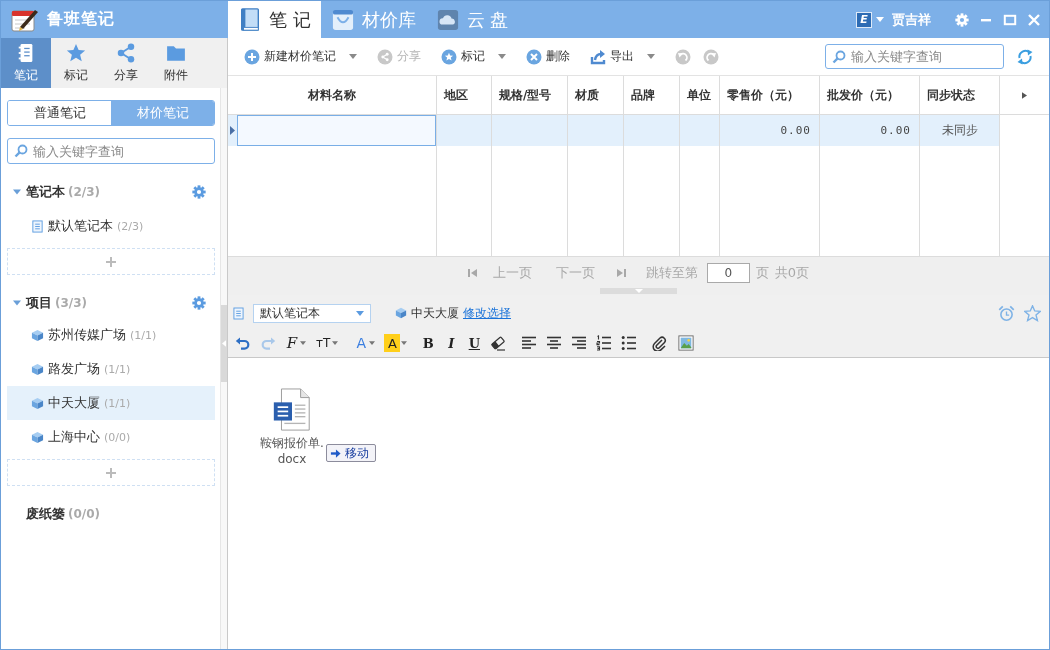  What do you see at coordinates (312, 313) in the screenshot?
I see `notebook-select: 默认笔记本` at bounding box center [312, 313].